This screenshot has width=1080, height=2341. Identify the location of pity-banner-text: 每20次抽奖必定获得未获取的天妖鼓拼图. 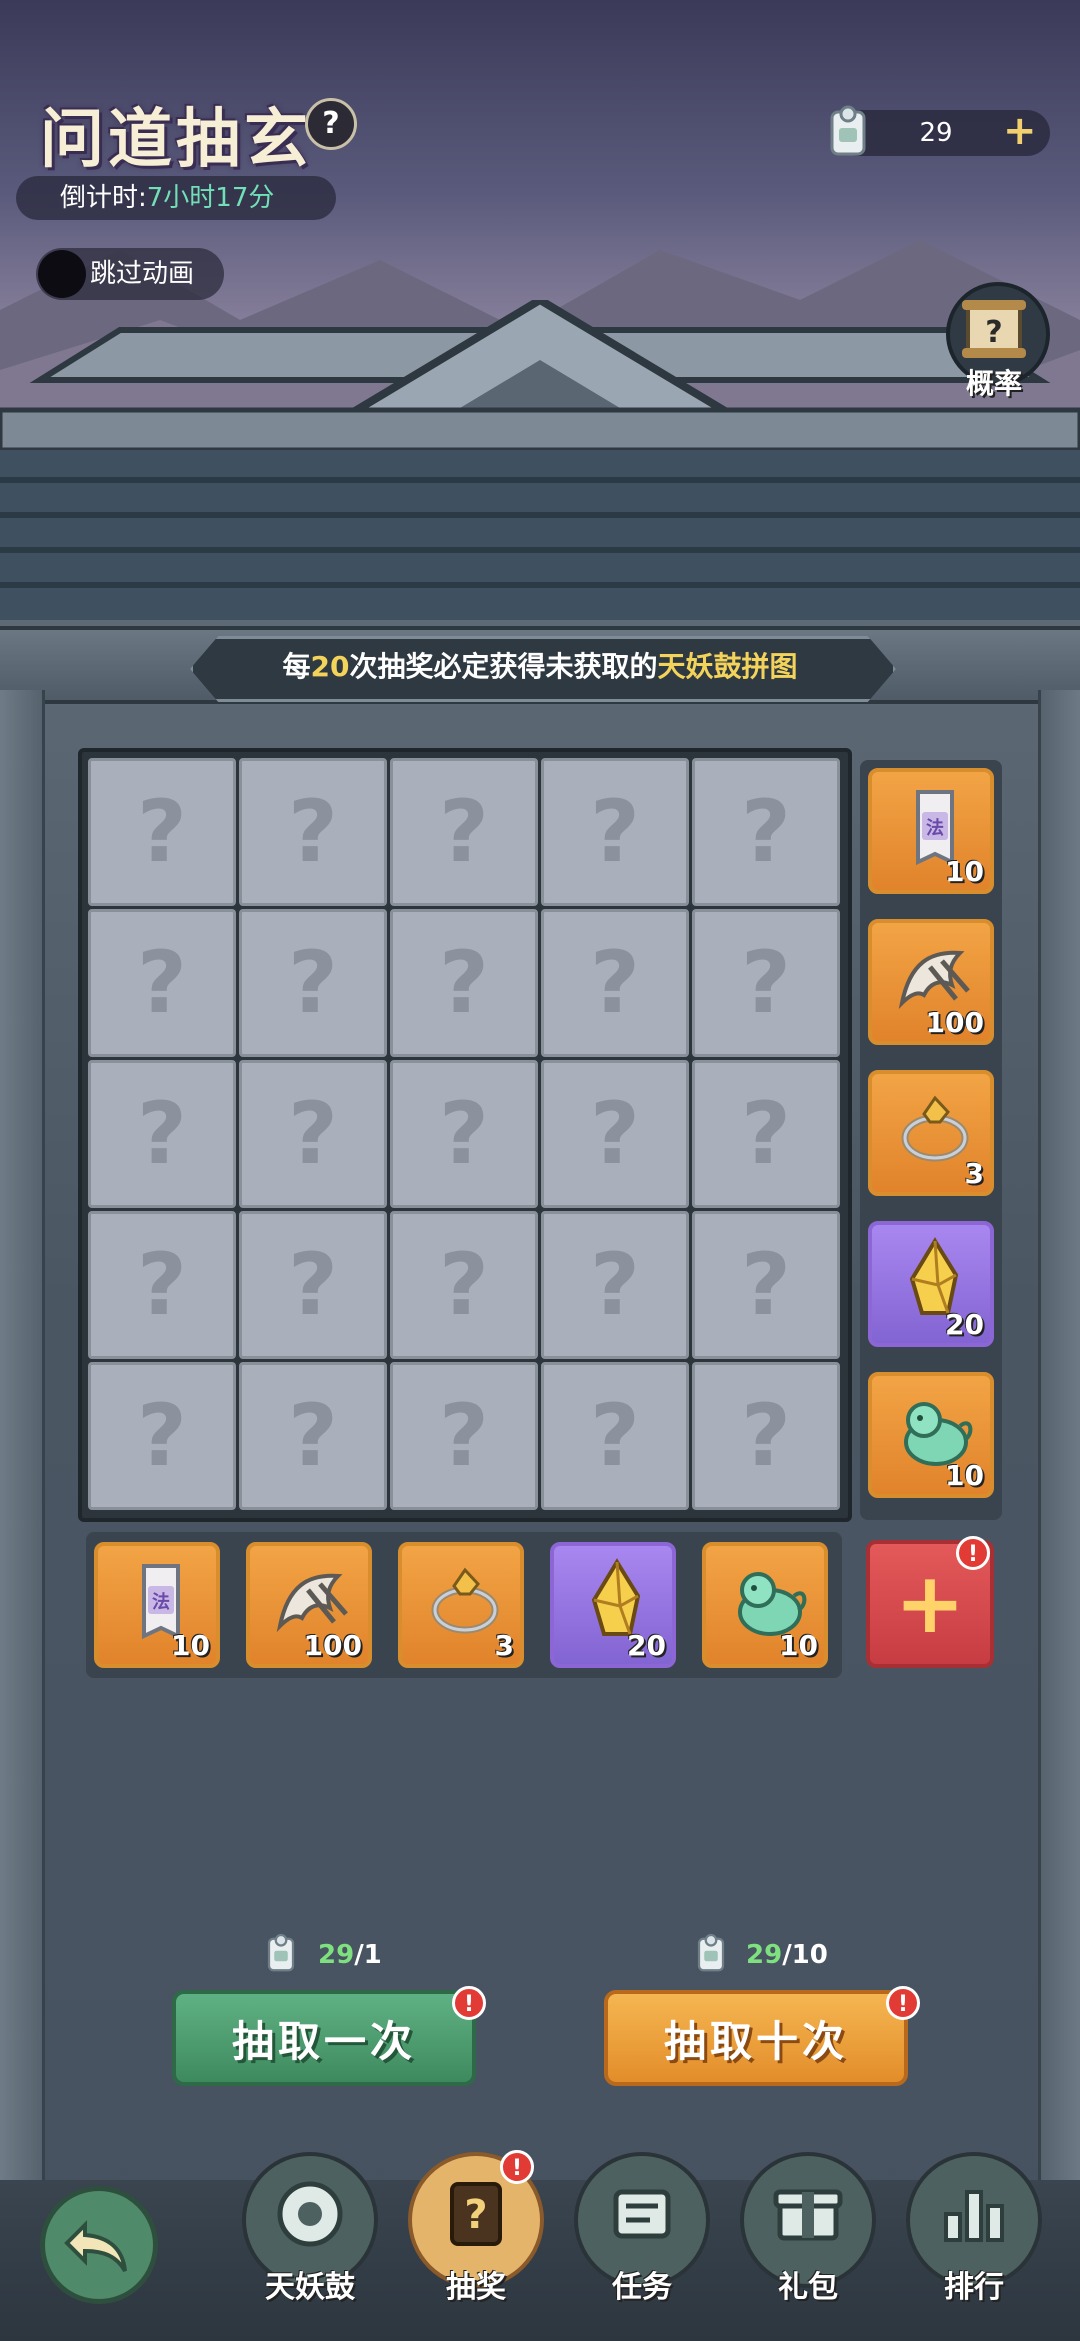
(540, 666).